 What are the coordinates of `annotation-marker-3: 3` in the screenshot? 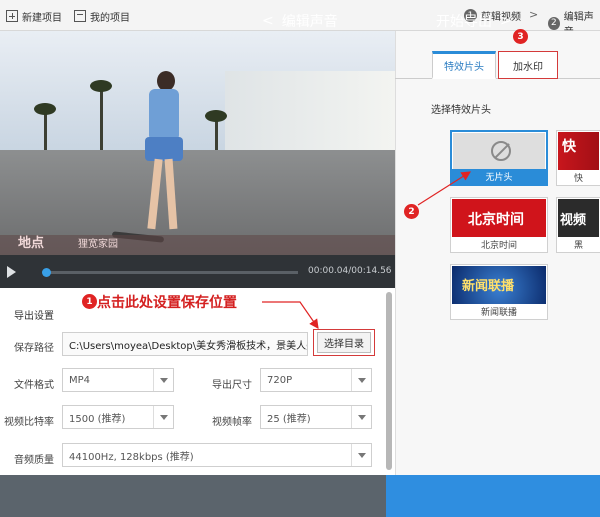 It's located at (520, 36).